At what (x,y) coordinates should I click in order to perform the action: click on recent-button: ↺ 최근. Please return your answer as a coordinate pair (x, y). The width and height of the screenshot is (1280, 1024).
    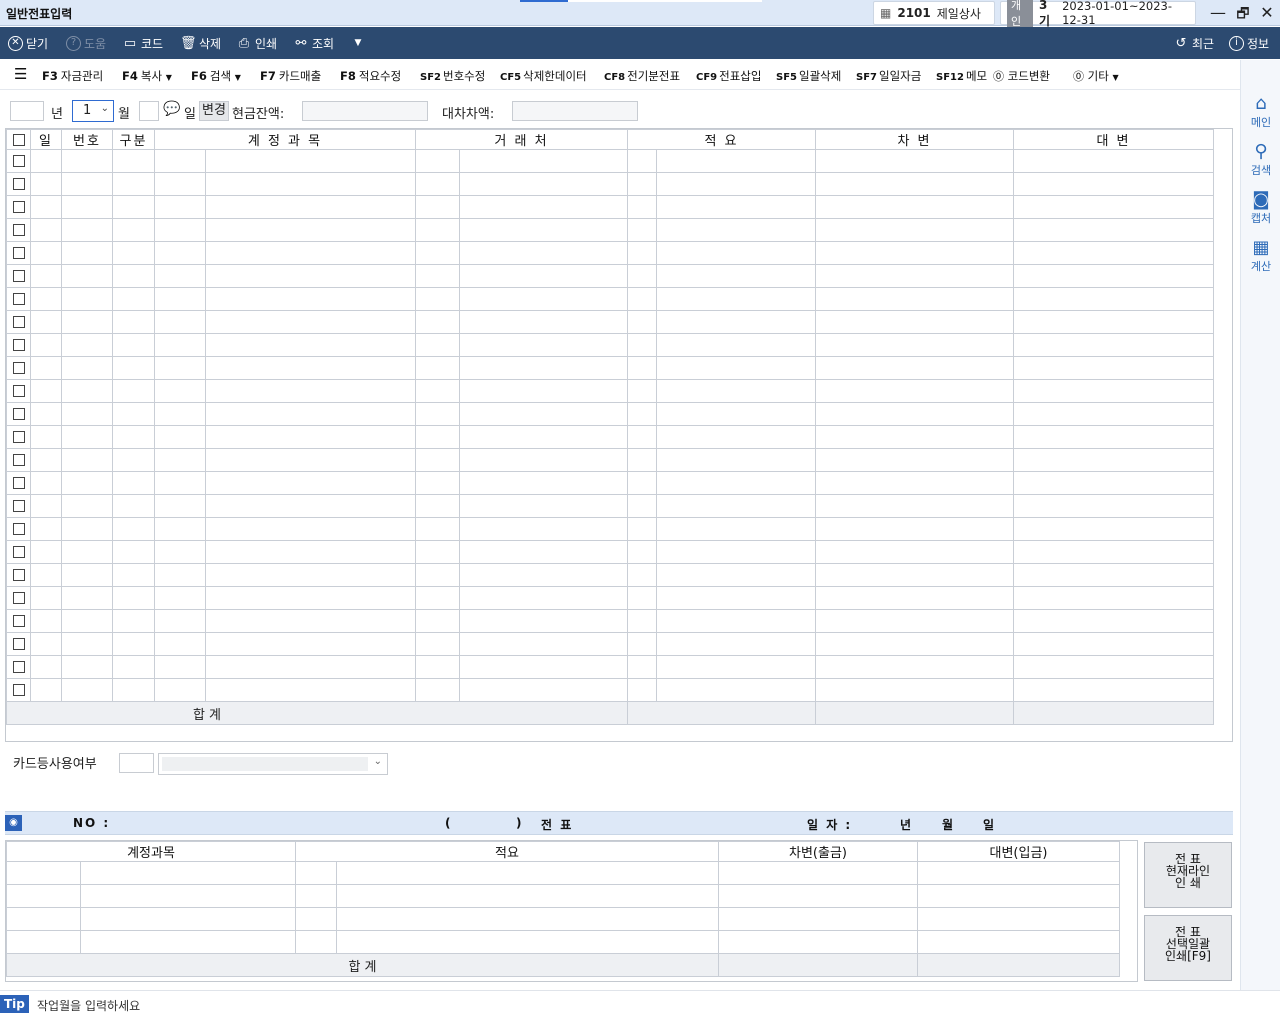
    Looking at the image, I should click on (1194, 43).